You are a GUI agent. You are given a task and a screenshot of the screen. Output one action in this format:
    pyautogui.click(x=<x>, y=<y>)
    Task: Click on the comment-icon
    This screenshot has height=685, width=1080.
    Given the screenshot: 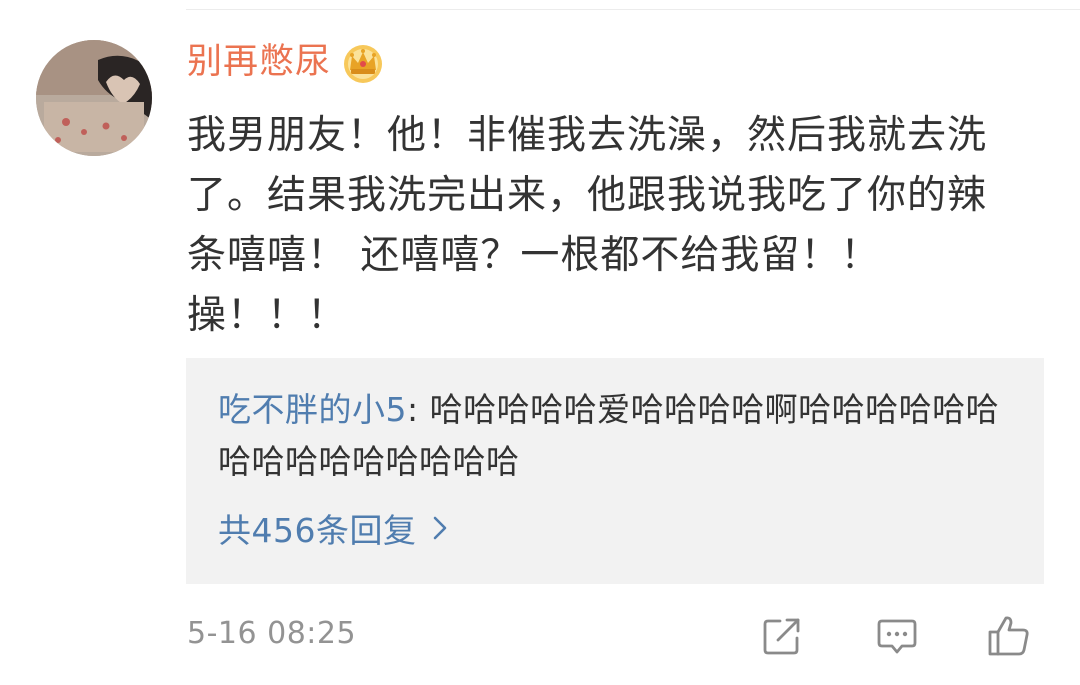 What is the action you would take?
    pyautogui.click(x=897, y=636)
    